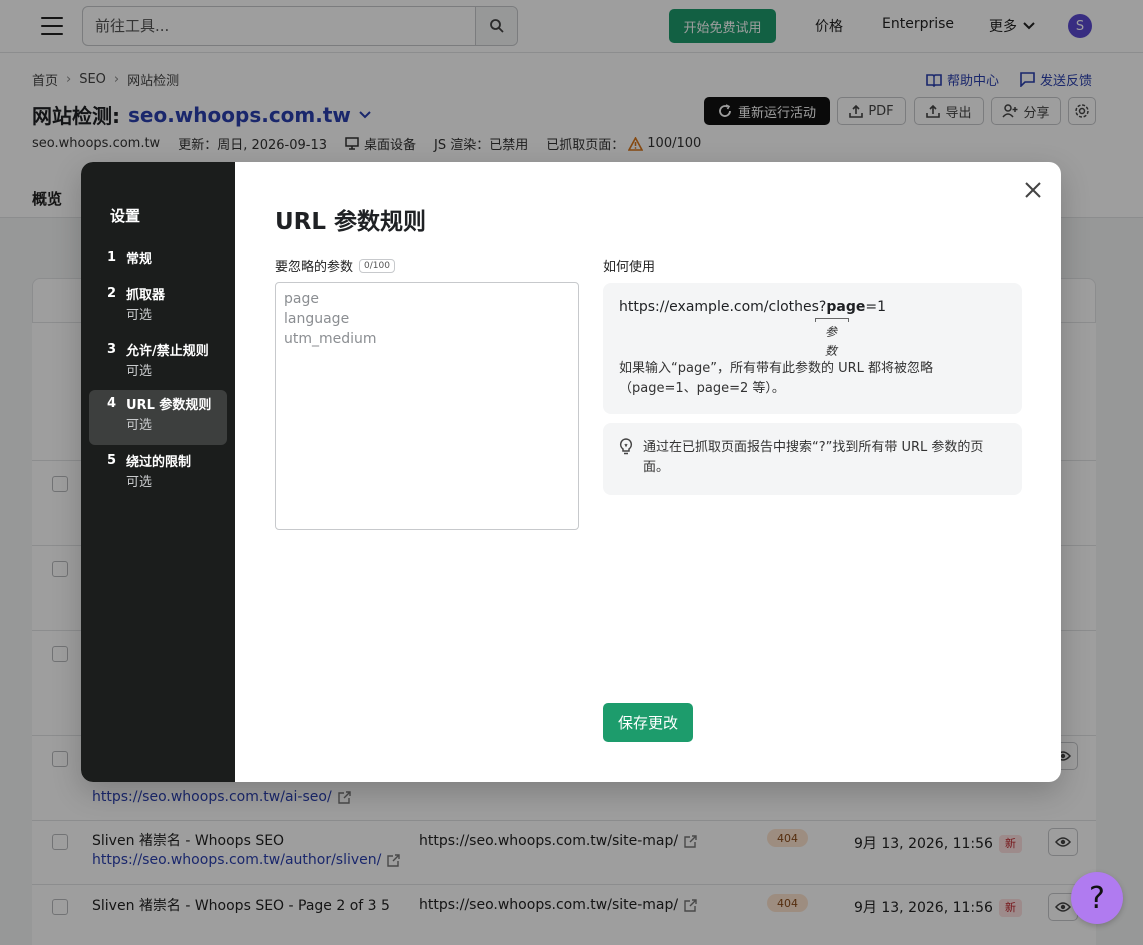  What do you see at coordinates (158, 306) in the screenshot?
I see `step-crawler: 2 抓取器 可选` at bounding box center [158, 306].